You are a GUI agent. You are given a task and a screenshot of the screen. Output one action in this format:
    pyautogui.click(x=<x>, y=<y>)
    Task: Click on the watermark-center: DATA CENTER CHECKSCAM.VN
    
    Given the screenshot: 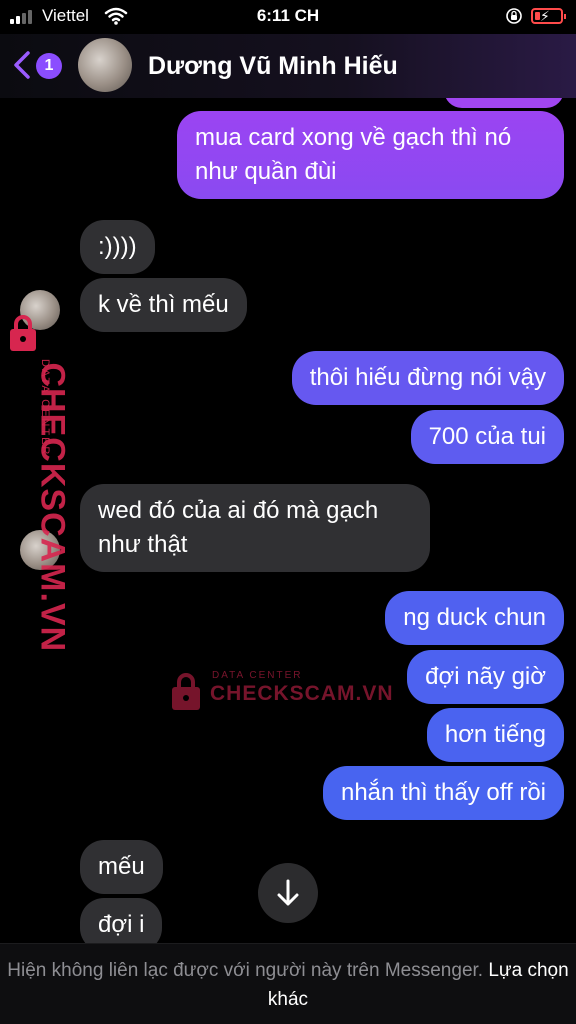 What is the action you would take?
    pyautogui.click(x=281, y=691)
    